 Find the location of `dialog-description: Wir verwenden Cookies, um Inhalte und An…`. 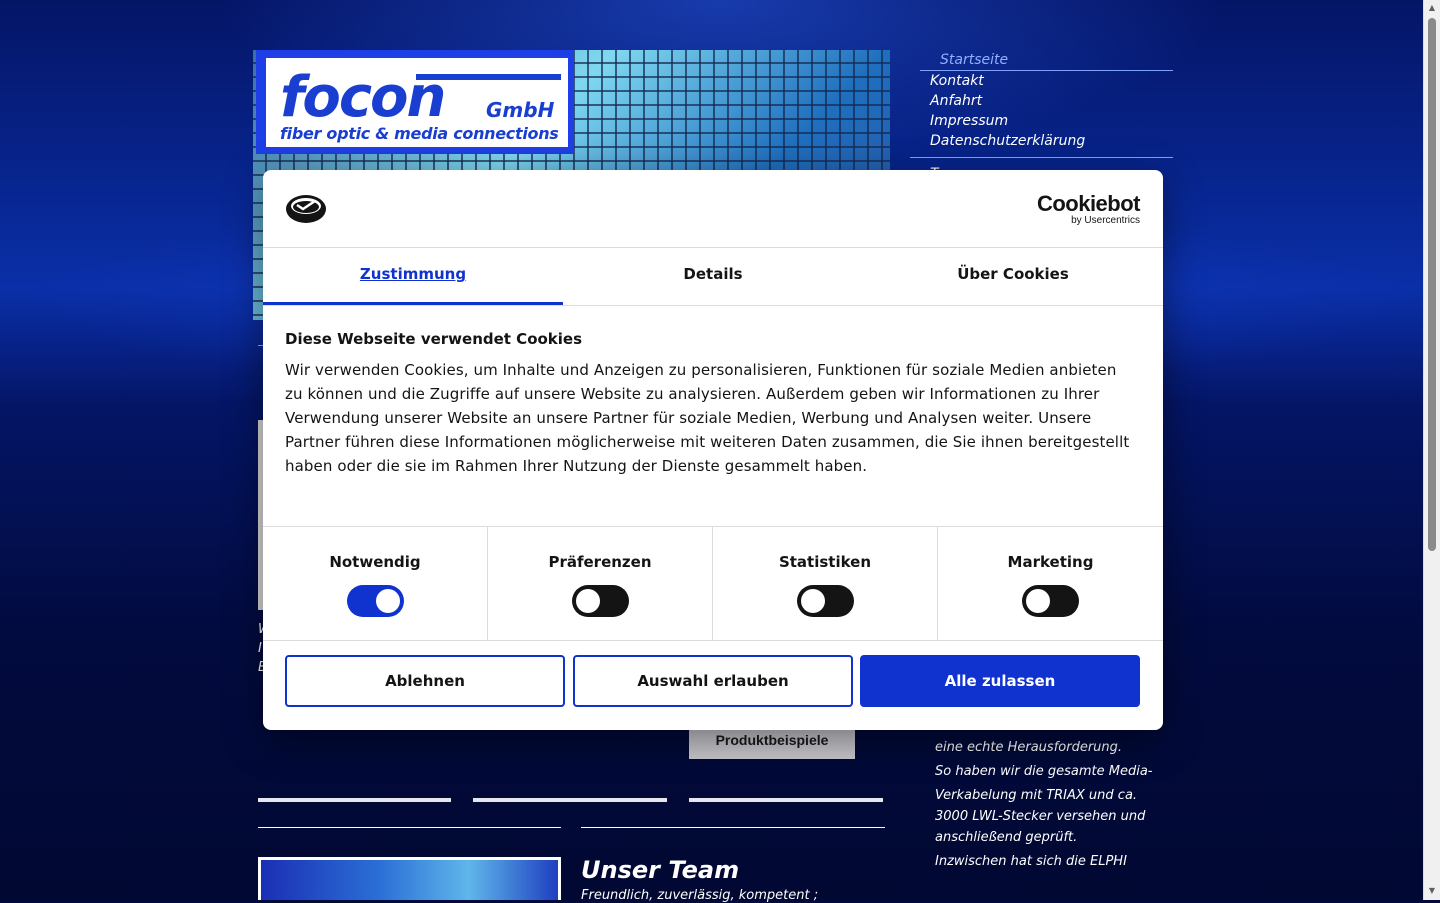

dialog-description: Wir verwenden Cookies, um Inhalte und An… is located at coordinates (707, 418).